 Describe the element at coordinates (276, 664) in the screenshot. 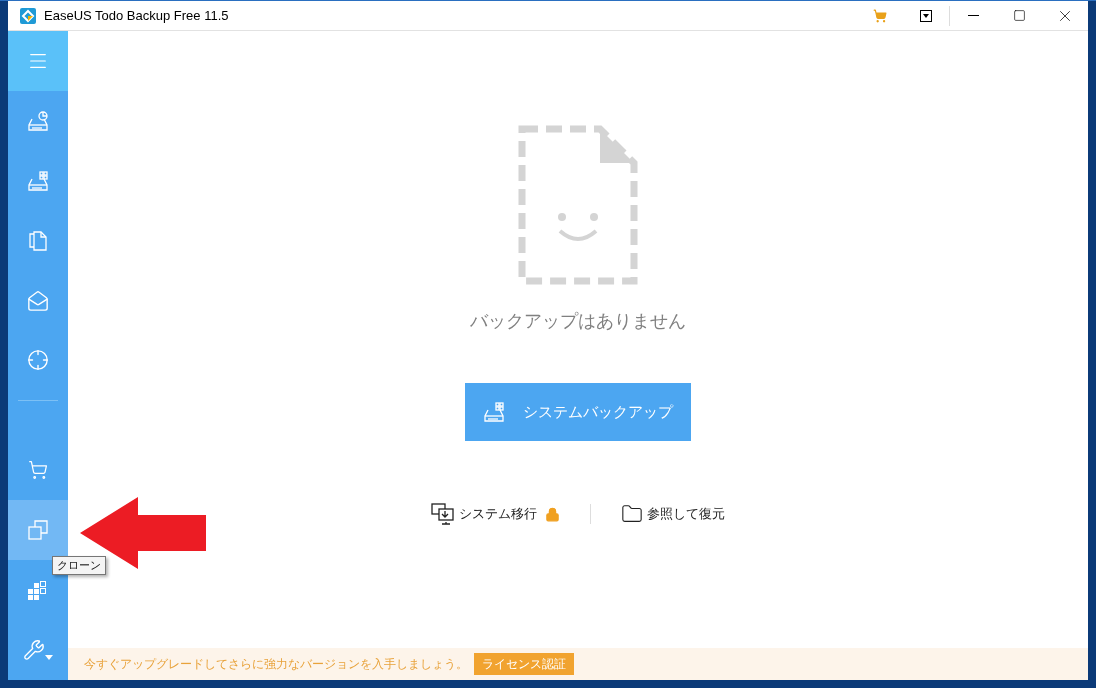

I see `upgrade-message: 今すぐアップグレードしてさらに強力なバージョンを入手しましょう。` at that location.